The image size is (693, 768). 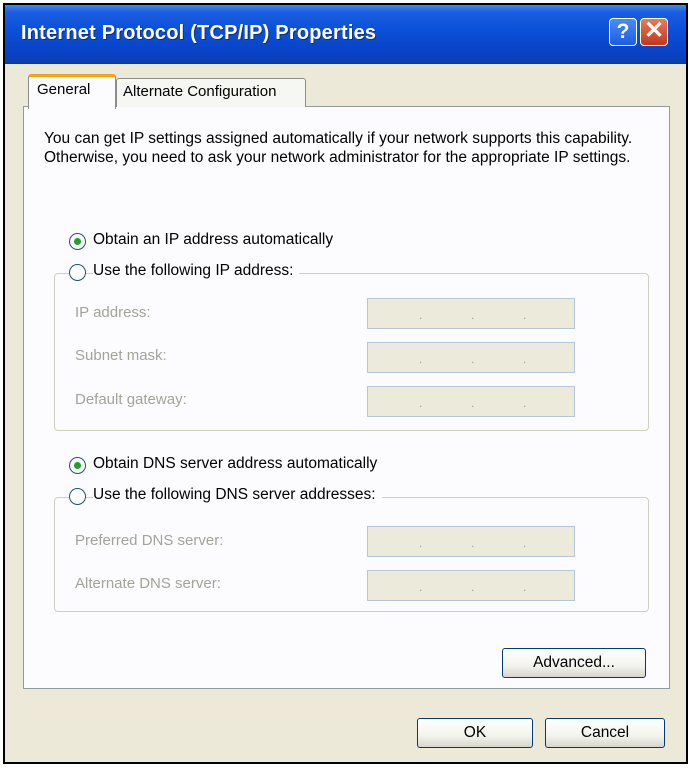 What do you see at coordinates (77, 272) in the screenshot?
I see `ip-manual-radio` at bounding box center [77, 272].